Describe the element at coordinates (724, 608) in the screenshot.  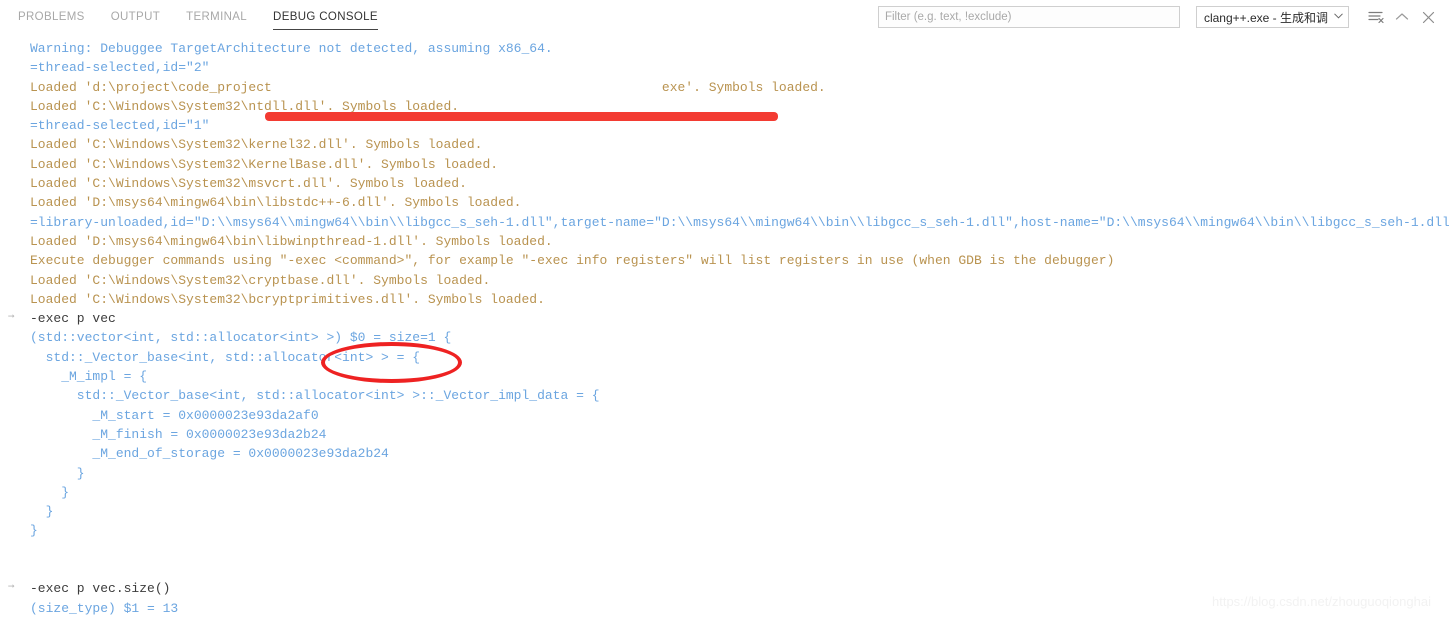
I see `console-line: (size_type) $1 = 13` at that location.